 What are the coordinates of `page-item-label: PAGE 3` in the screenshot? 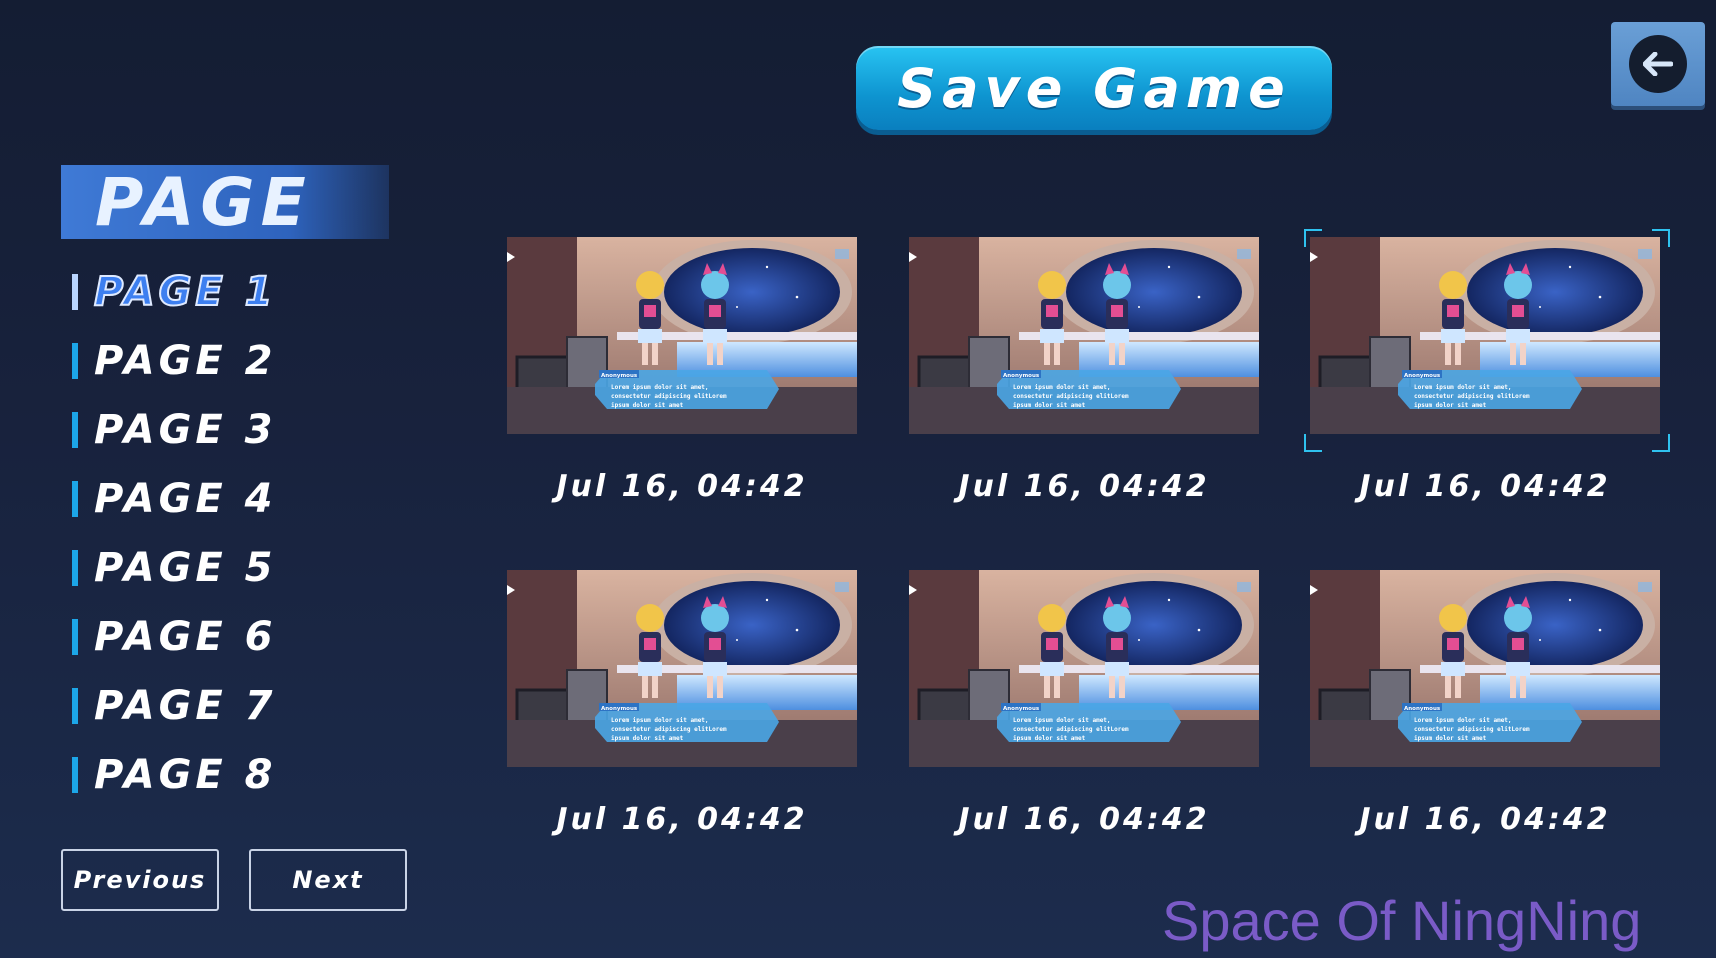 It's located at (185, 430).